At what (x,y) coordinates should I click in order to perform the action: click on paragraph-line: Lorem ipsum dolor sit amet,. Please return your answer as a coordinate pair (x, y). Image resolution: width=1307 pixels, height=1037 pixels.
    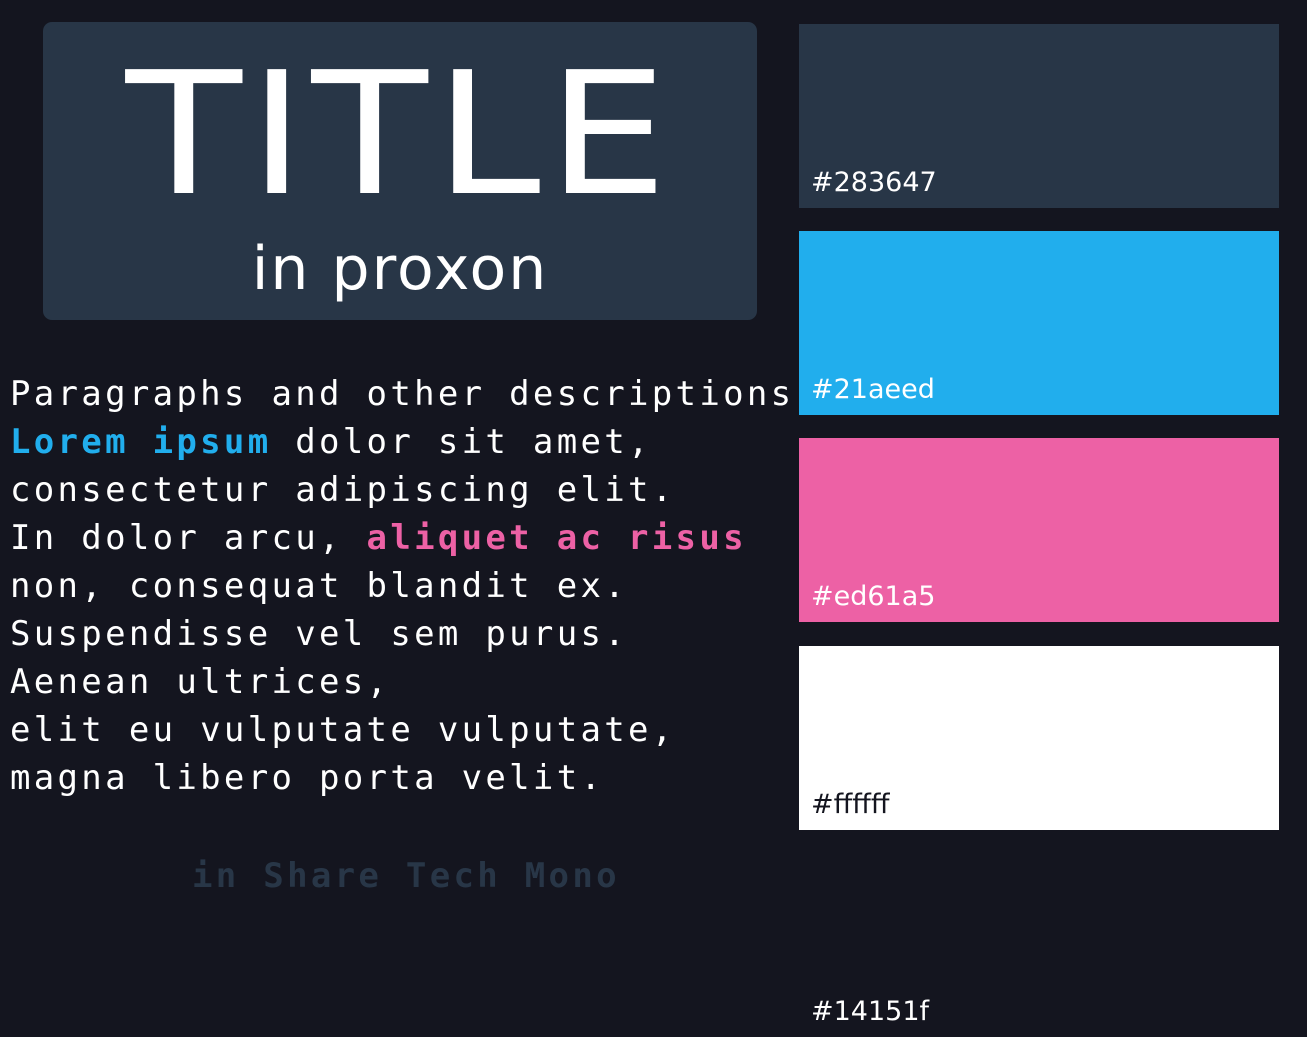
    Looking at the image, I should click on (405, 442).